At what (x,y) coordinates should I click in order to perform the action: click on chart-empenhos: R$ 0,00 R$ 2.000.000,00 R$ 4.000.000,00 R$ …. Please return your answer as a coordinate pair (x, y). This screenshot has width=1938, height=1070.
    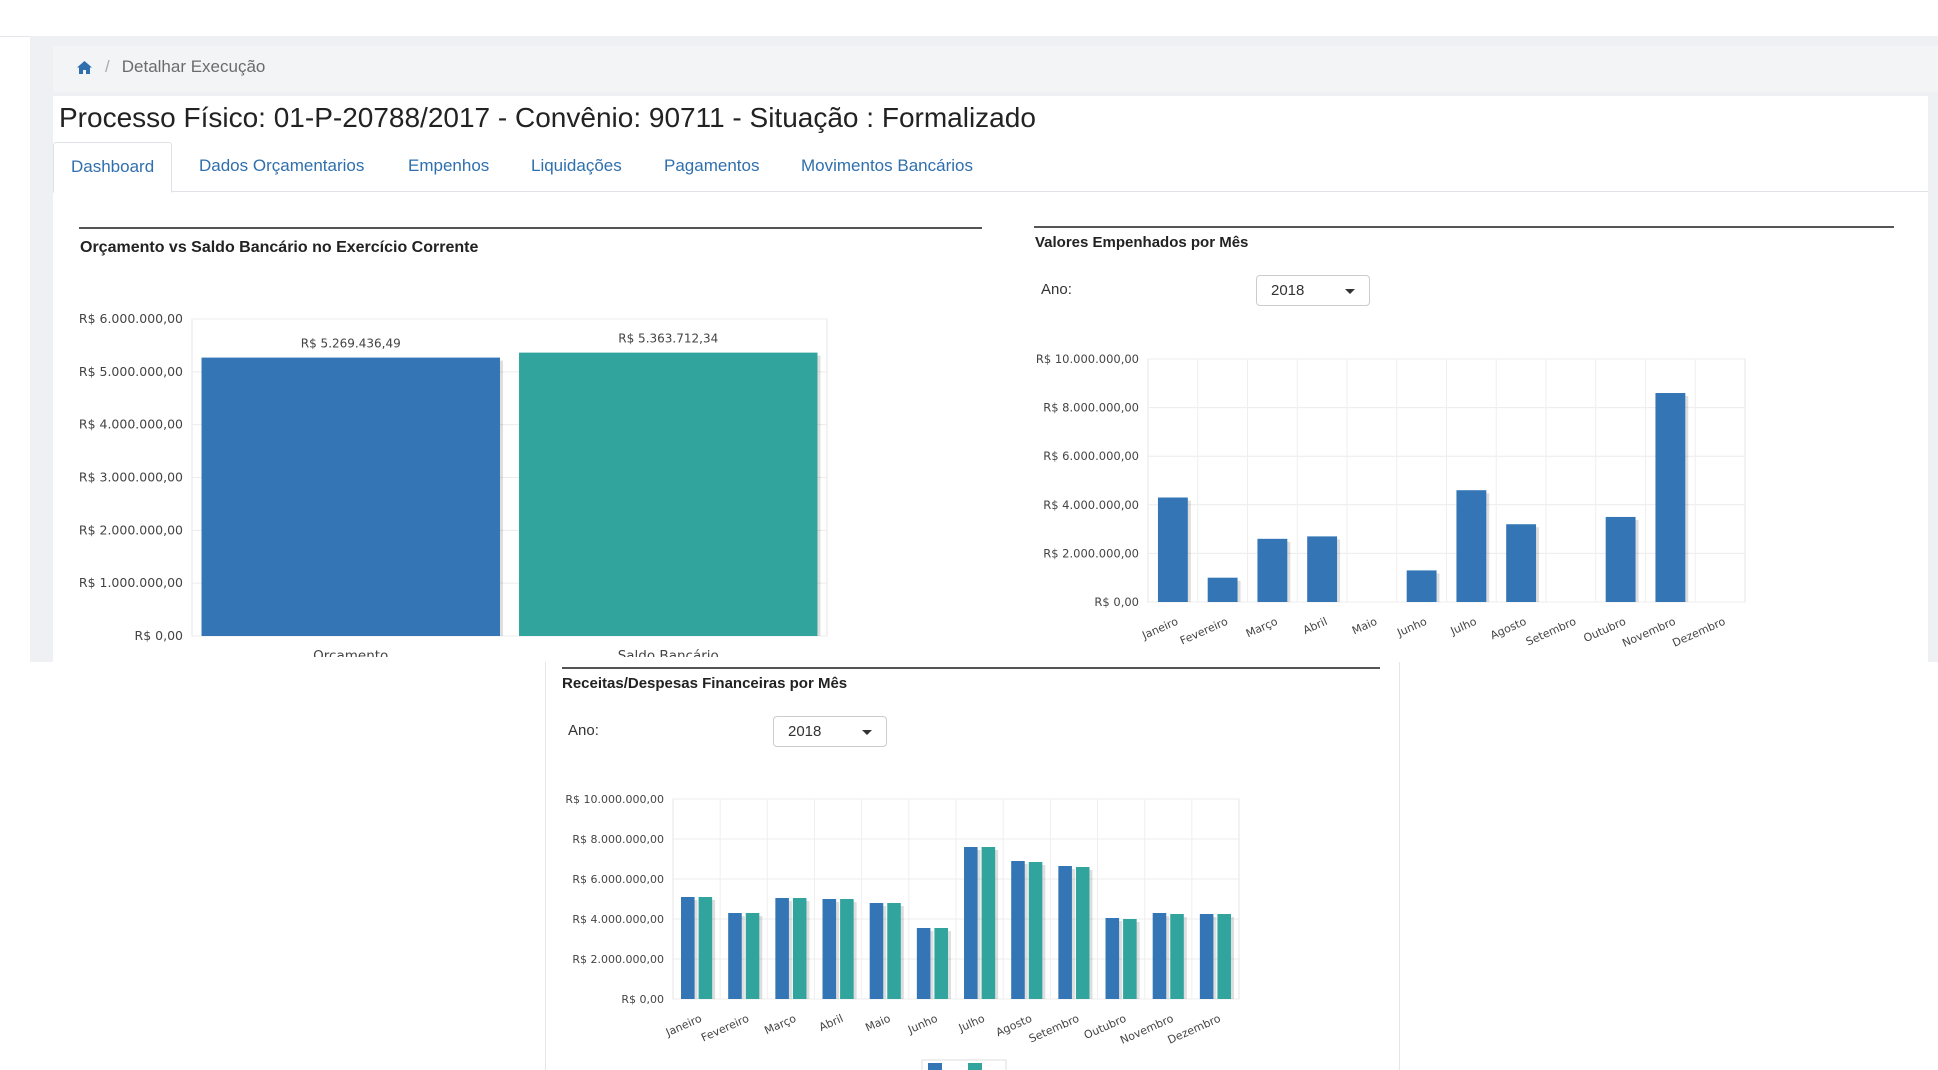
    Looking at the image, I should click on (1391, 501).